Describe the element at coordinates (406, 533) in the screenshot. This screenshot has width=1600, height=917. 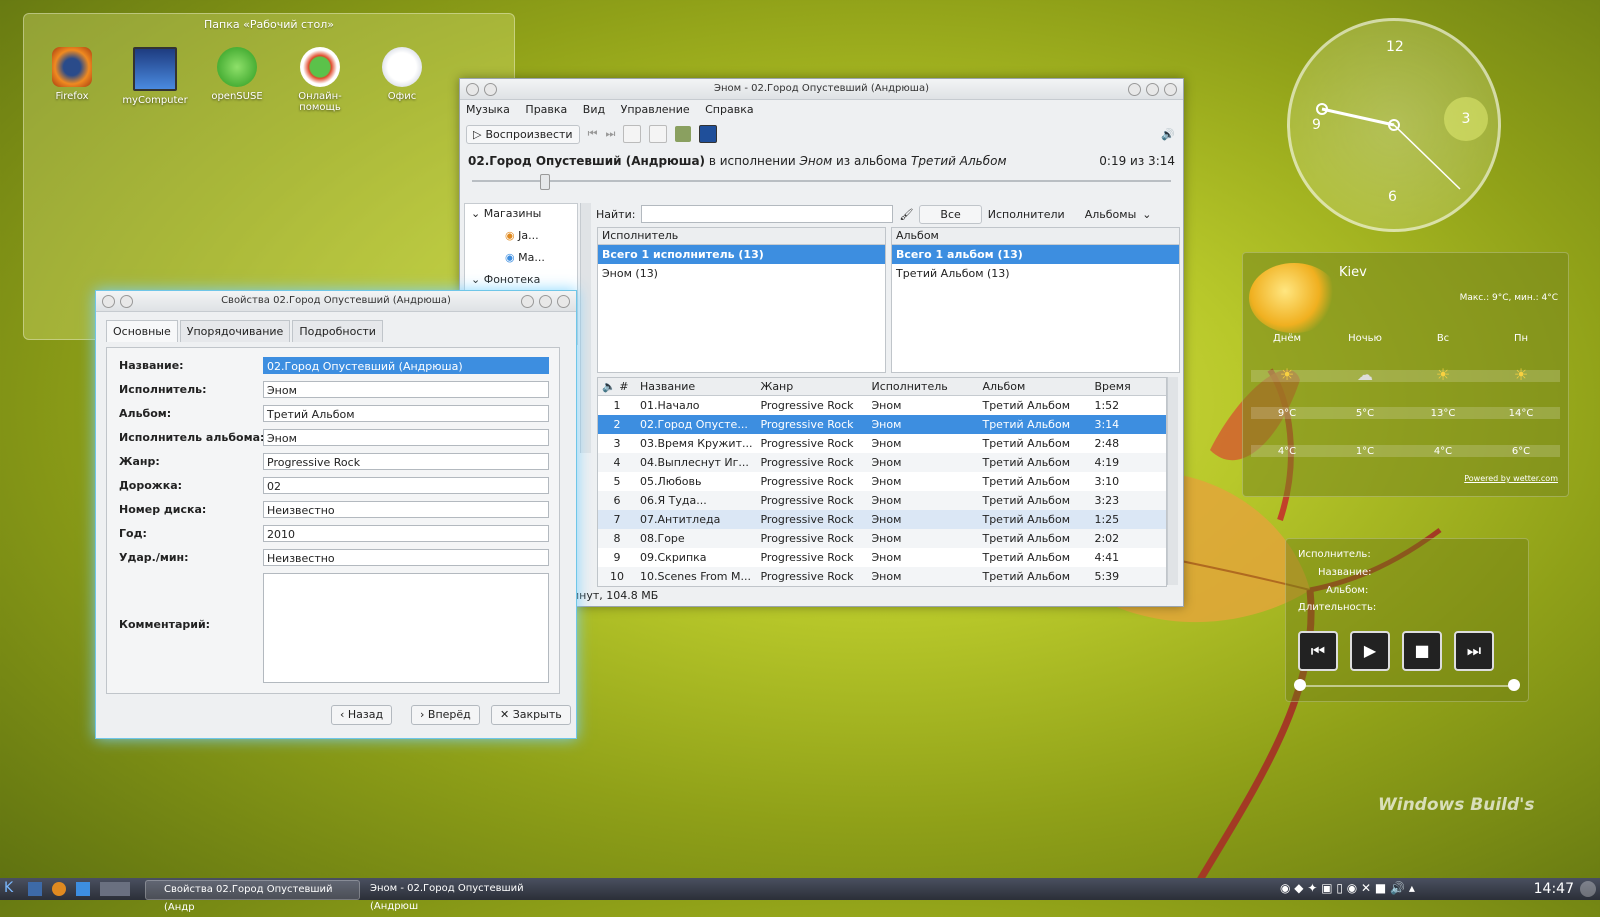
I see `year-field: 2010` at that location.